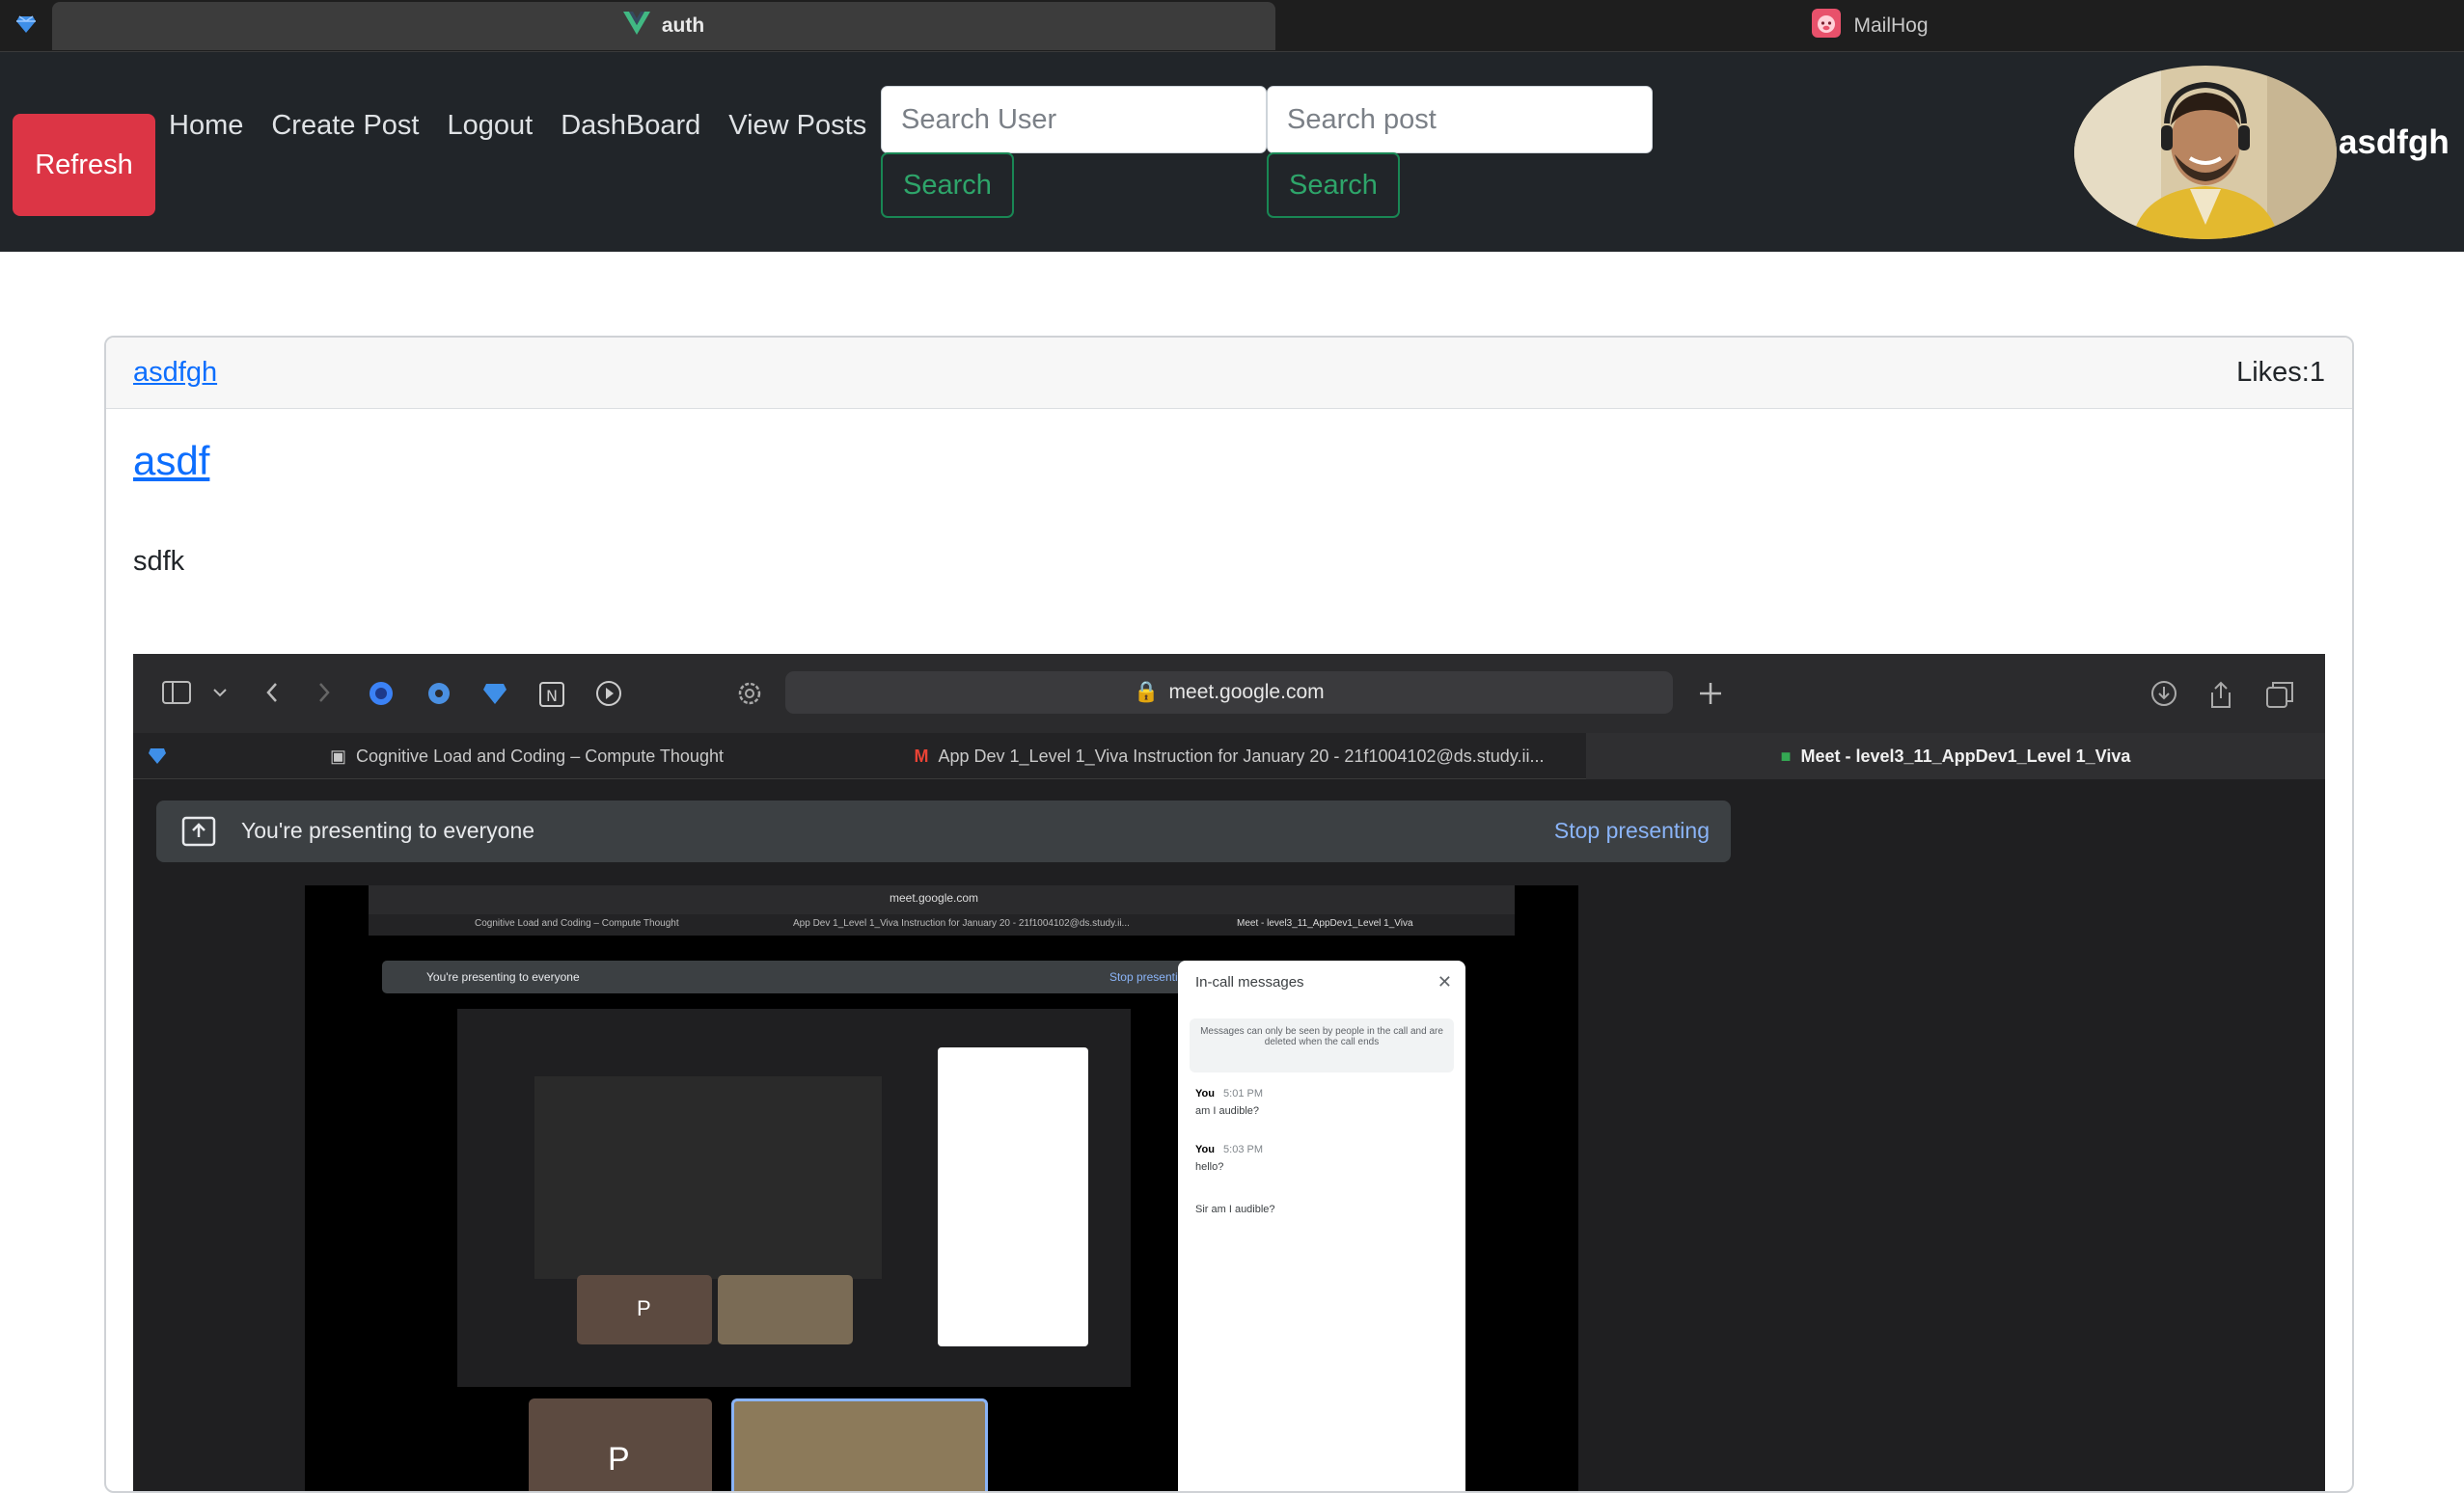 The height and width of the screenshot is (1493, 2464). Describe the element at coordinates (1710, 693) in the screenshot. I see `plus-icon` at that location.